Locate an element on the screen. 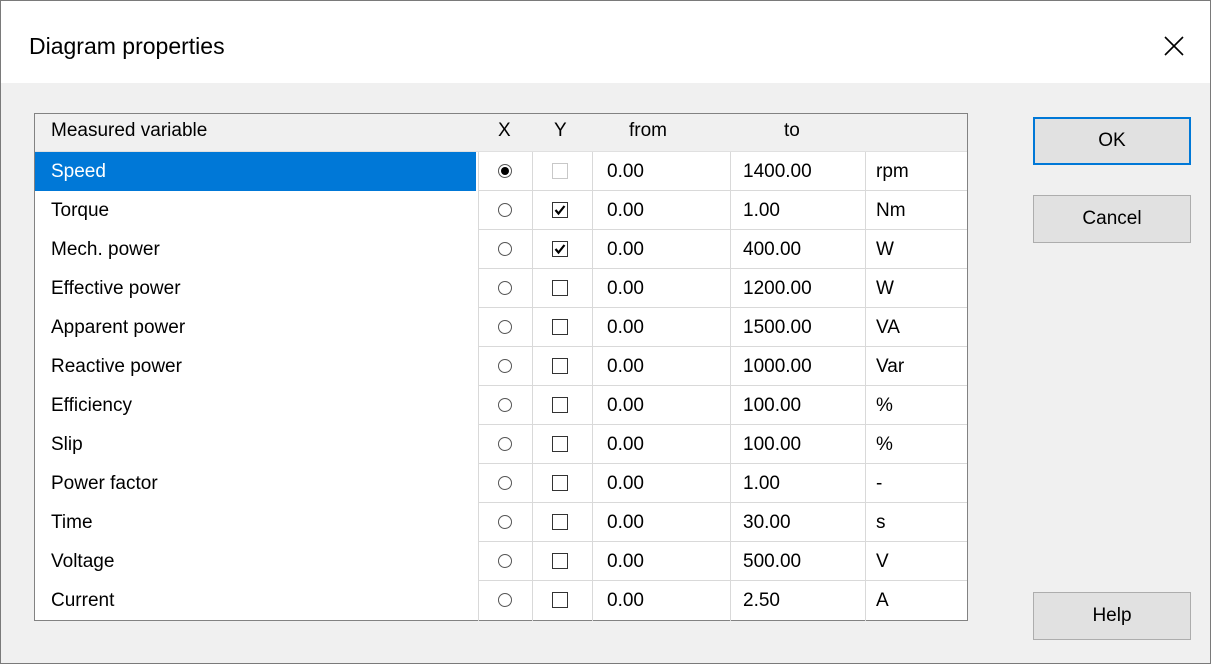  variable-name-cell: Effective power is located at coordinates (255, 288).